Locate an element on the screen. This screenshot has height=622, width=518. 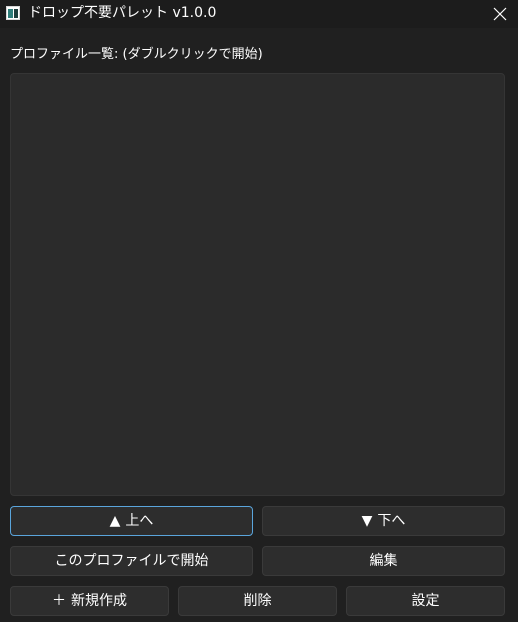
move-up-button: ▲ 上へ is located at coordinates (131, 521).